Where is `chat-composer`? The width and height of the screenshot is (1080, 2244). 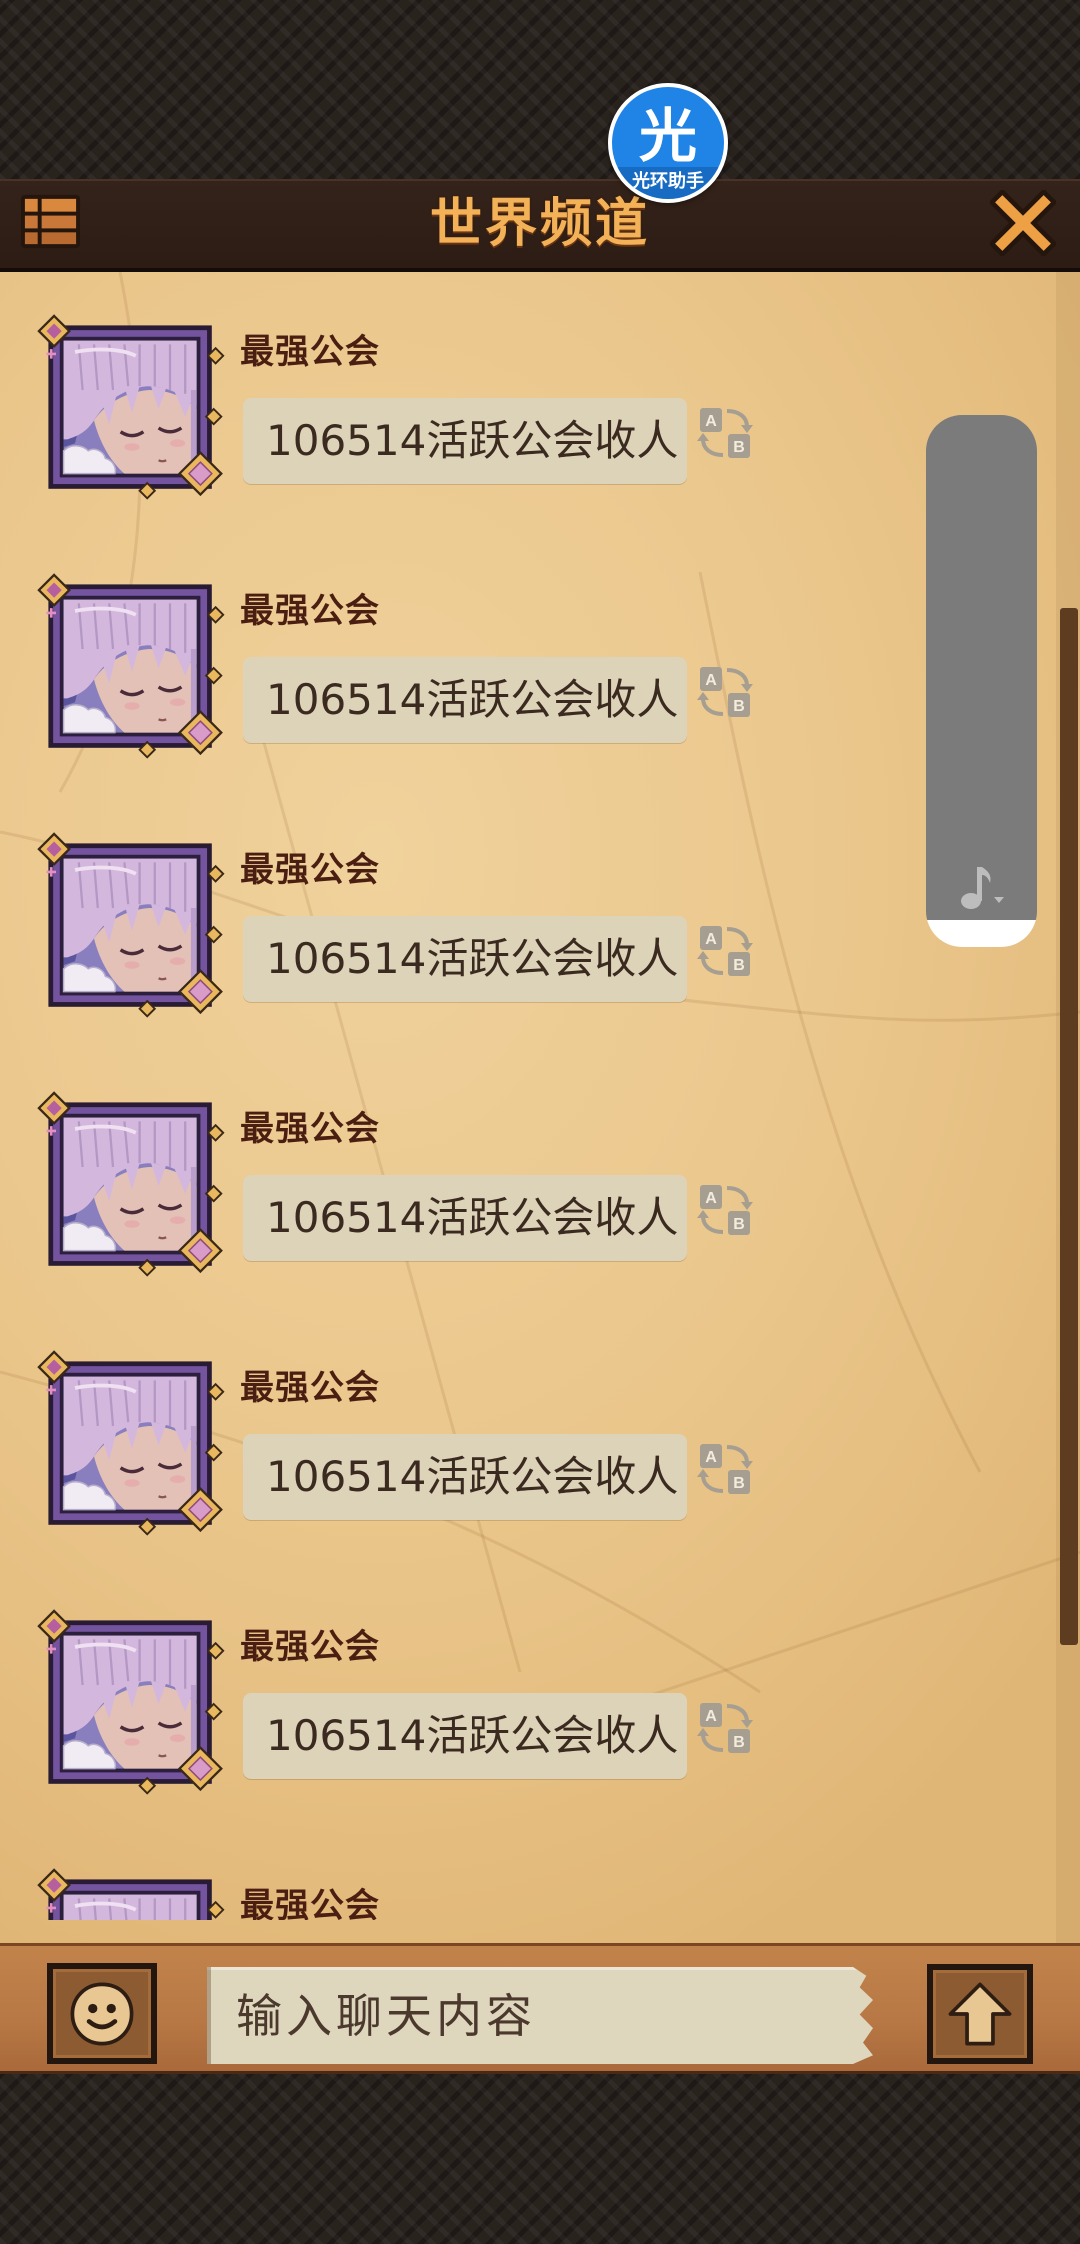
chat-composer is located at coordinates (540, 2008).